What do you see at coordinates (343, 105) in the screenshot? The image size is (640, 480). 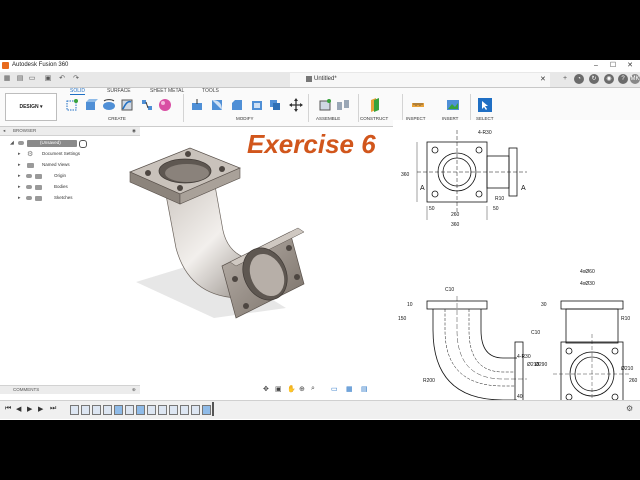 I see `joint-icon` at bounding box center [343, 105].